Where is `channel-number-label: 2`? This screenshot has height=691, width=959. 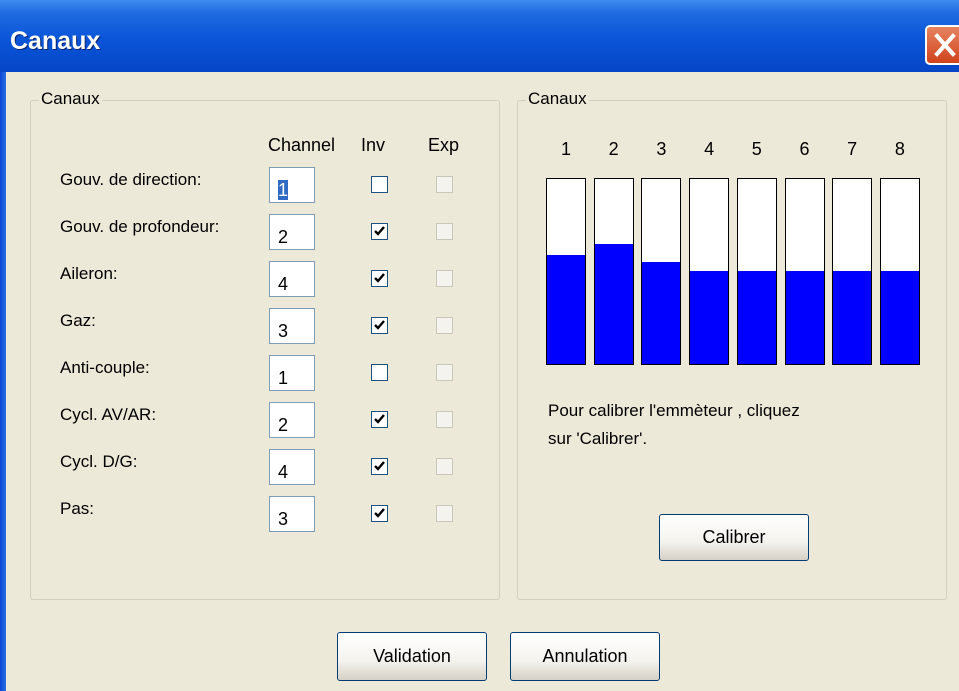 channel-number-label: 2 is located at coordinates (613, 149).